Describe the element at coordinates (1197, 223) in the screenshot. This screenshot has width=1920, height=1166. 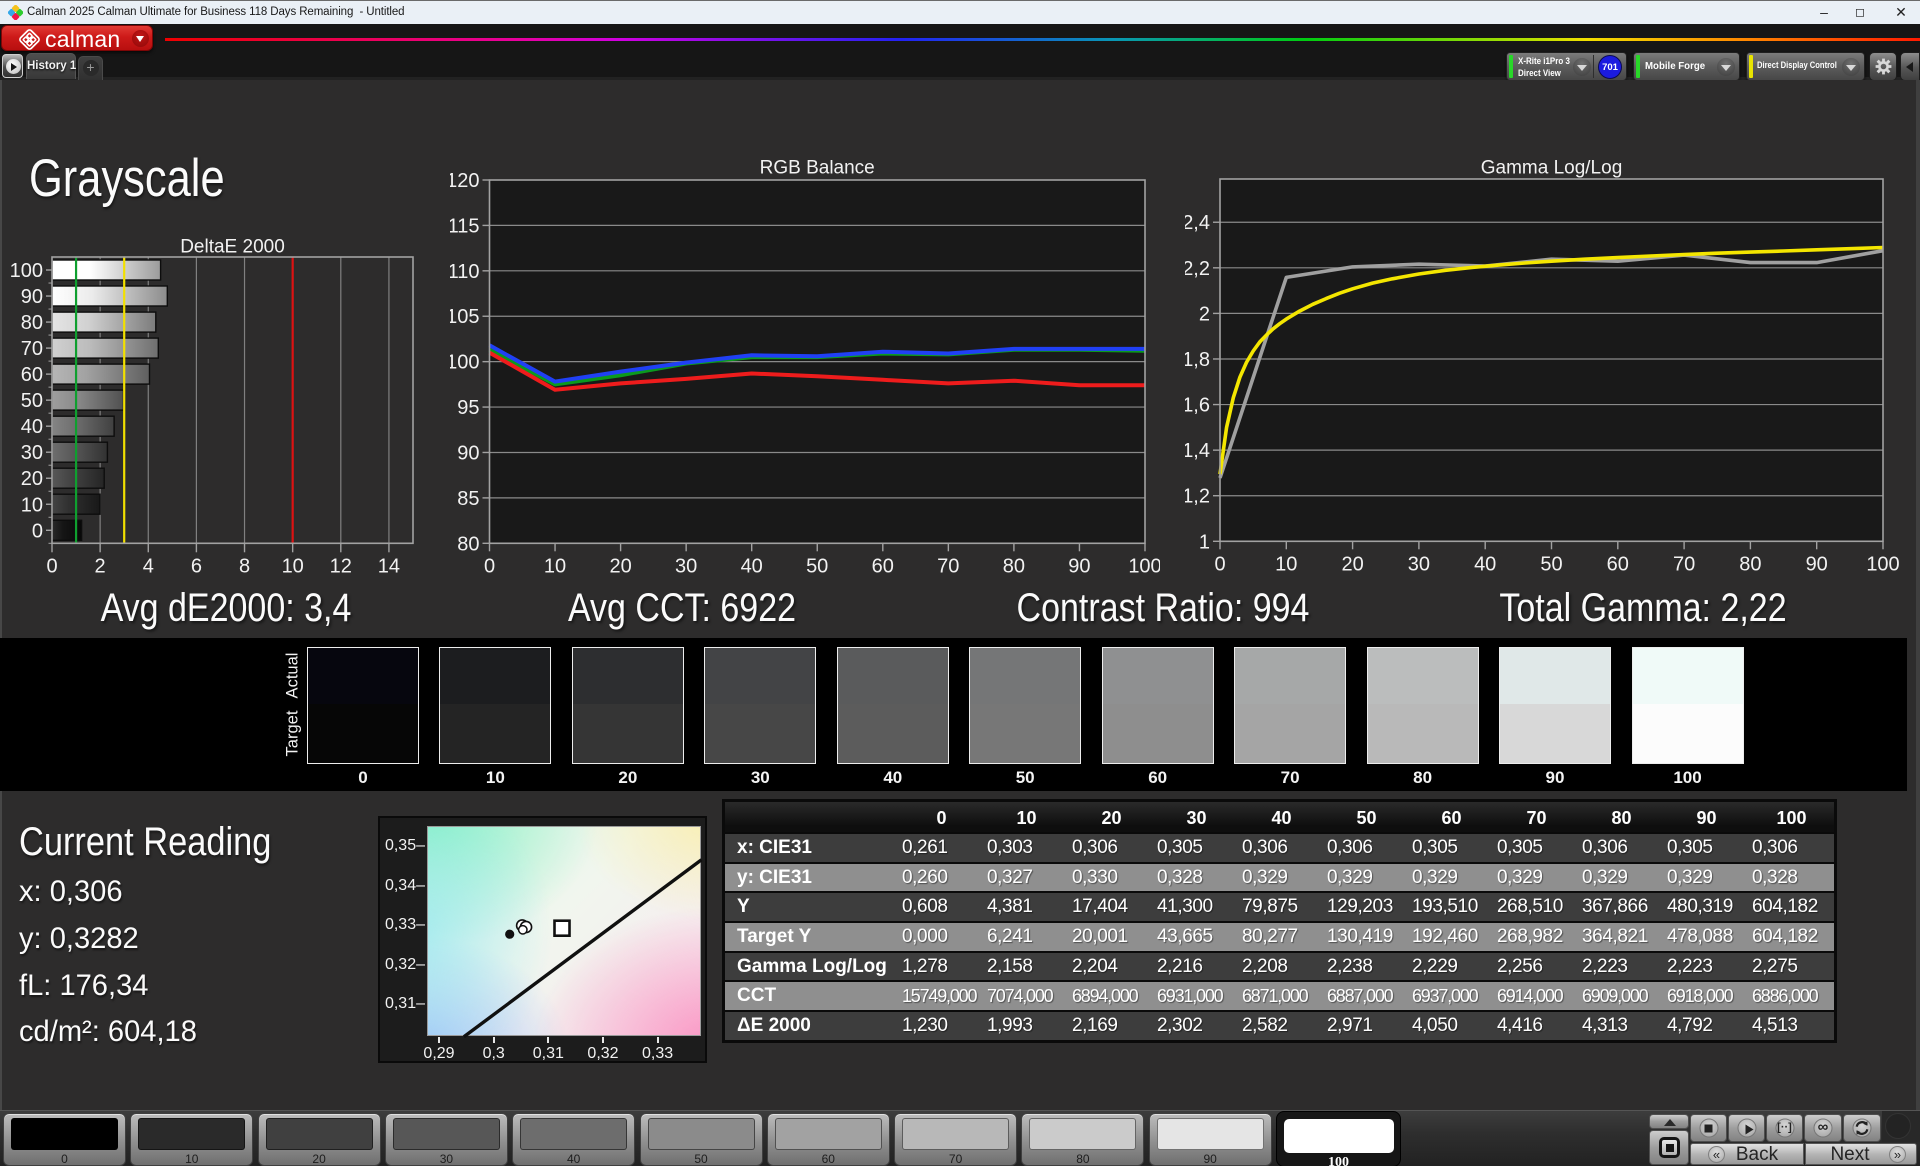
I see `svg-text: 2,4` at that location.